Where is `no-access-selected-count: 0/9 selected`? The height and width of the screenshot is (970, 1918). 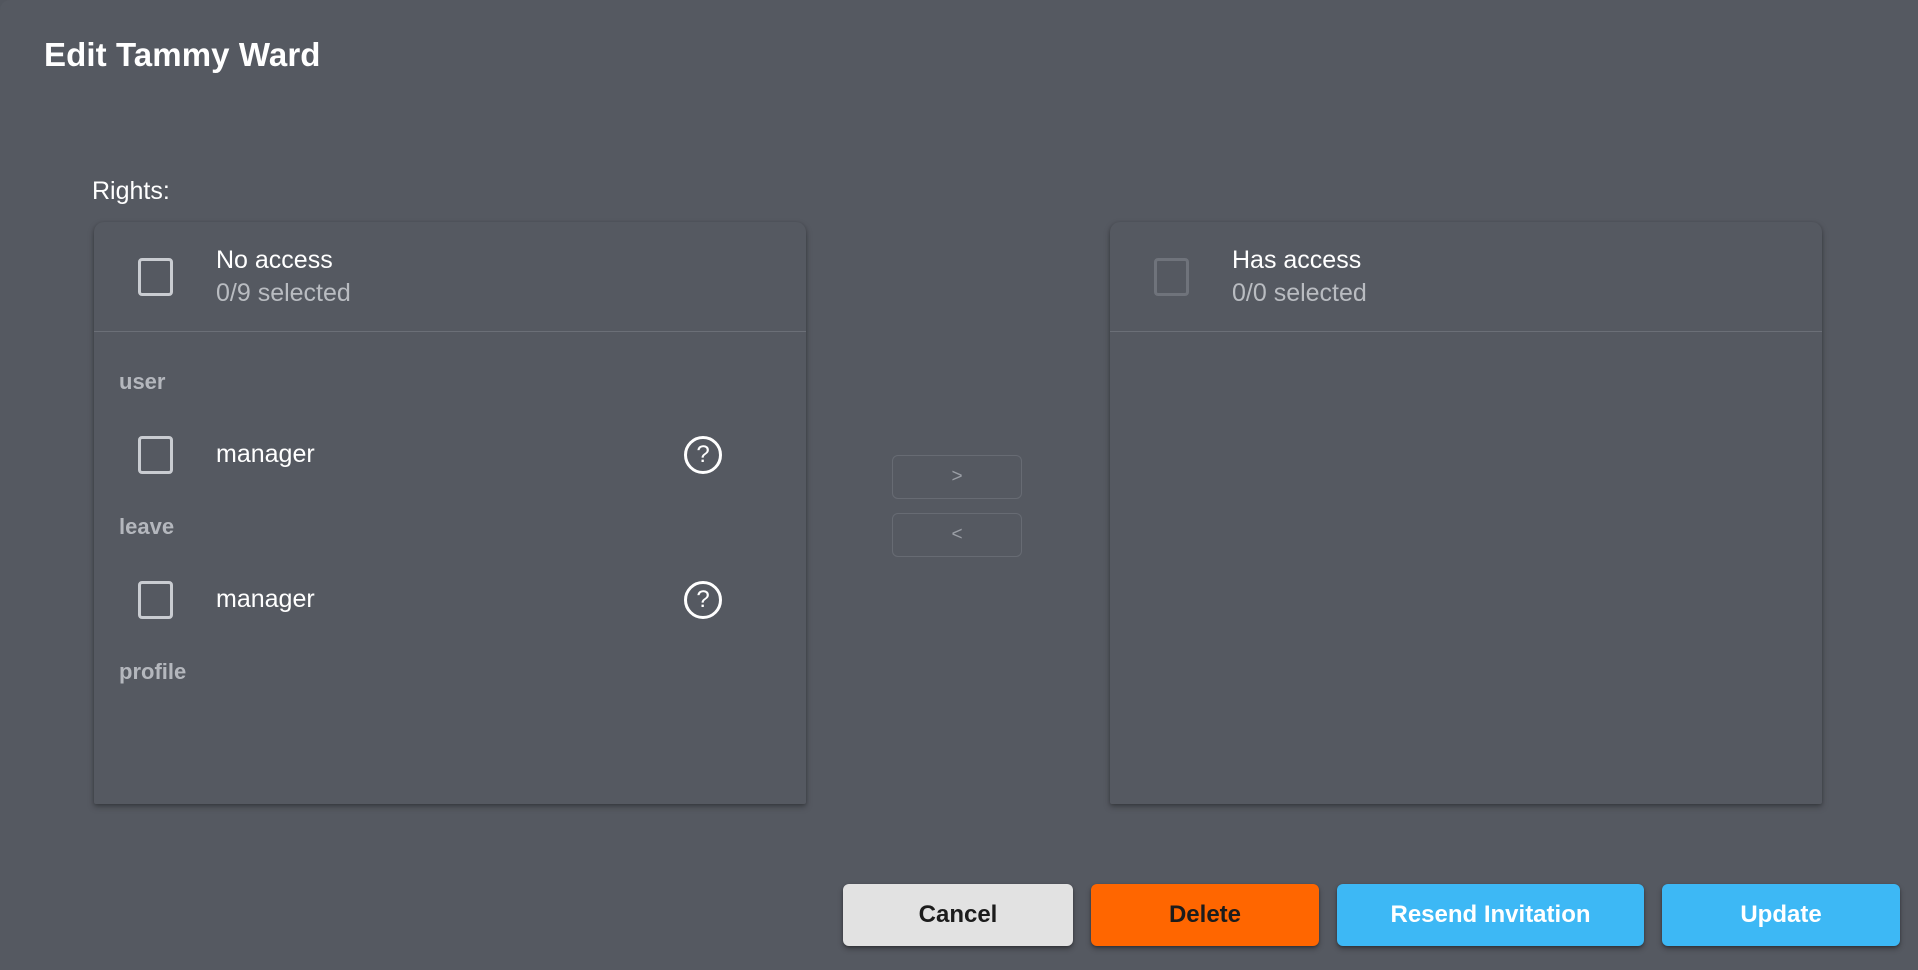 no-access-selected-count: 0/9 selected is located at coordinates (283, 293).